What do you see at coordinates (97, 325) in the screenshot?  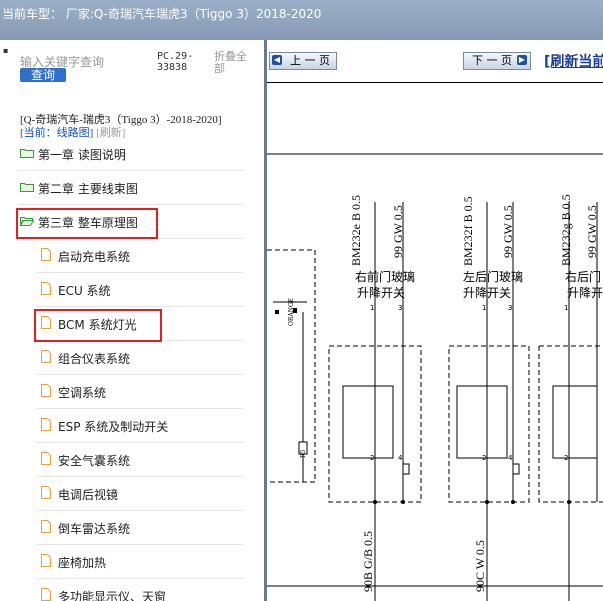 I see `tree-item-label: BCM 系统灯光` at bounding box center [97, 325].